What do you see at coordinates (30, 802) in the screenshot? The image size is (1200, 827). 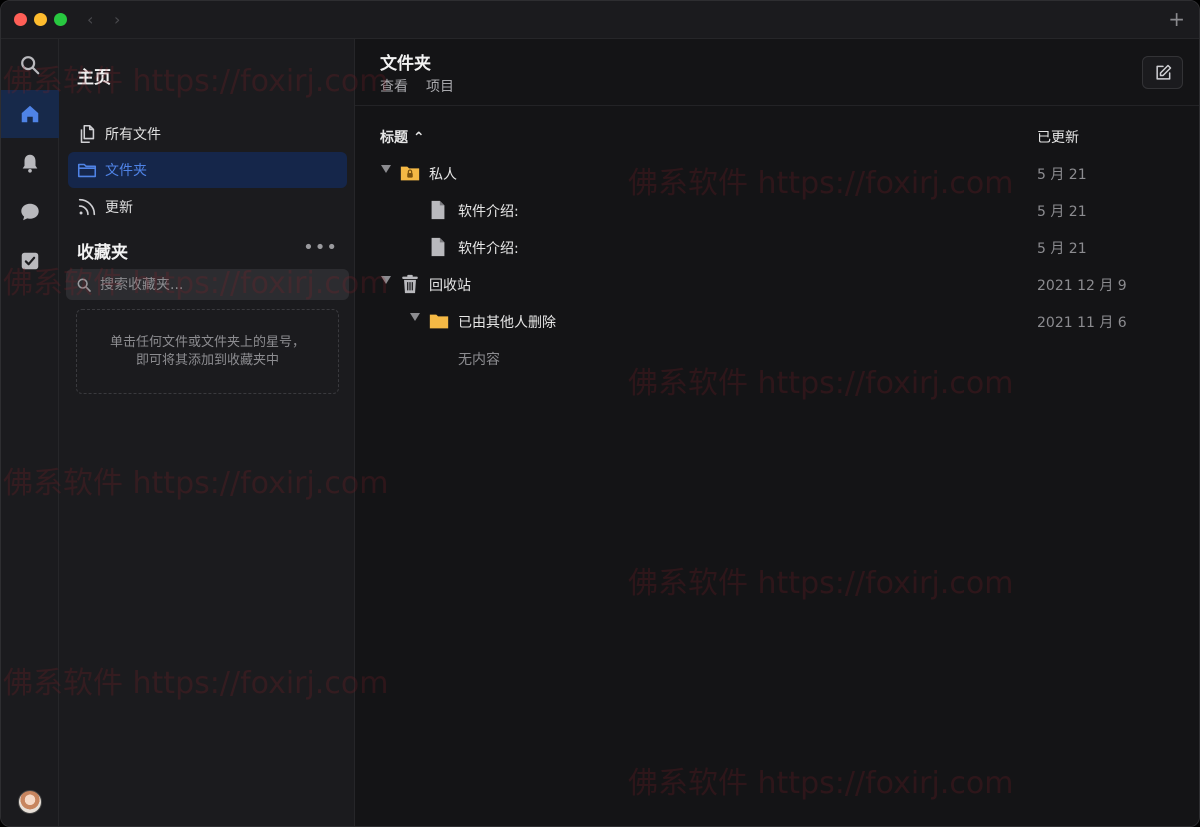 I see `avatar` at bounding box center [30, 802].